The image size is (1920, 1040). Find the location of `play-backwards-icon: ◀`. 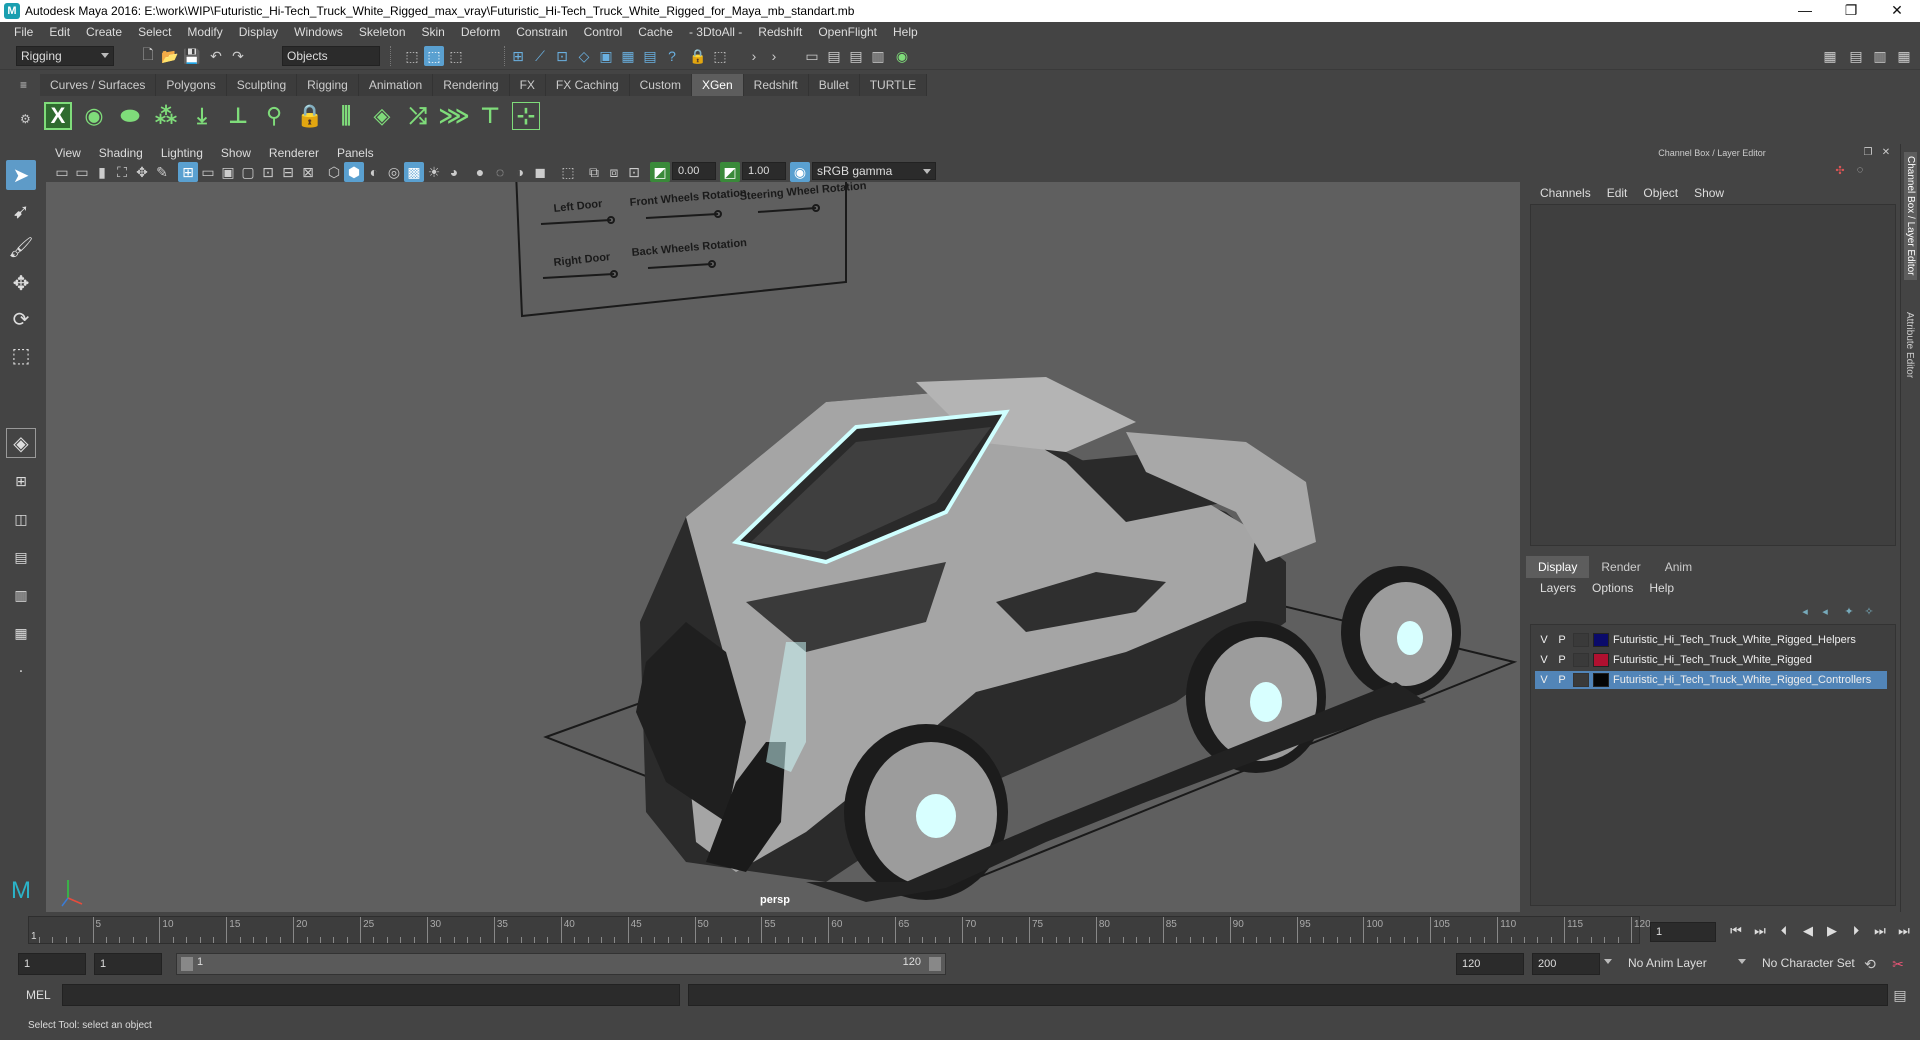

play-backwards-icon: ◀ is located at coordinates (1808, 931).